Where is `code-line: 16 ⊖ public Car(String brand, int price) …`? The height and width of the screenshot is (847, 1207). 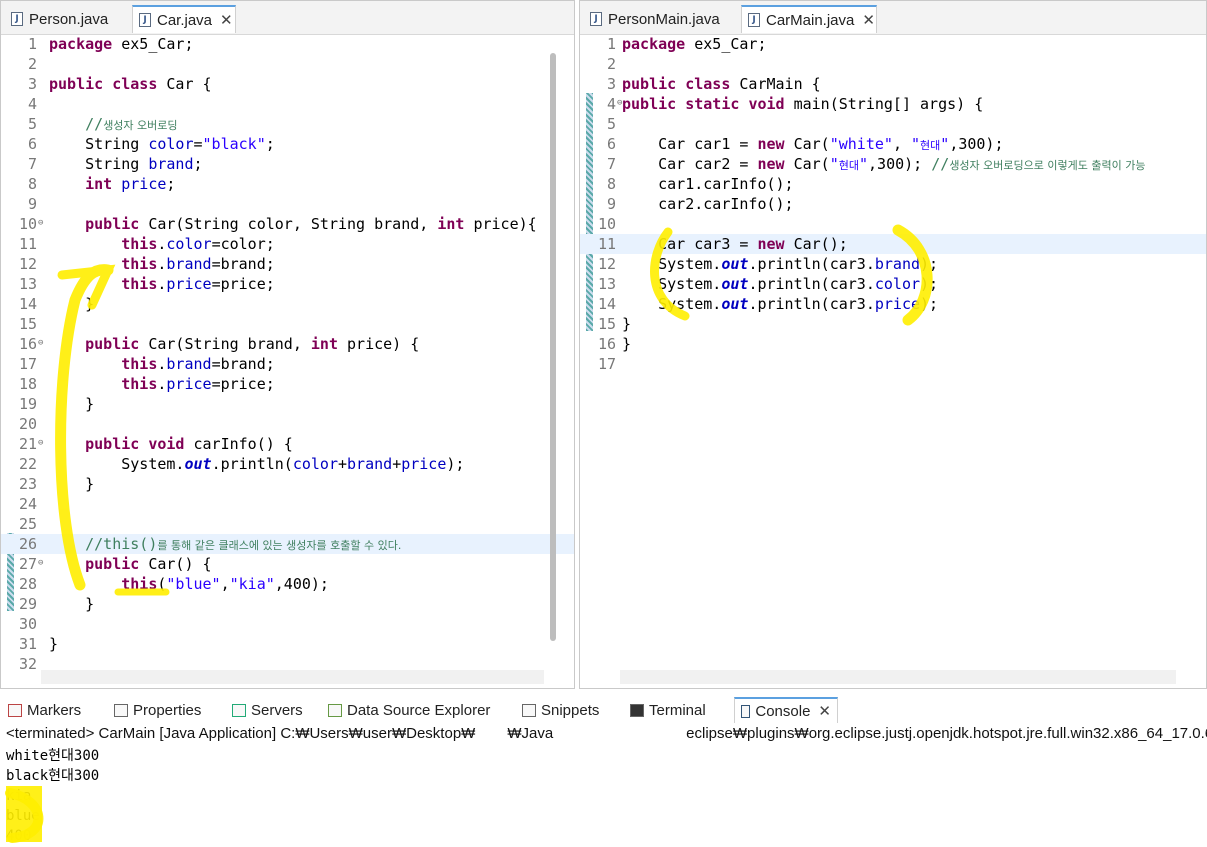
code-line: 16 ⊖ public Car(String brand, int price) … is located at coordinates (287, 344).